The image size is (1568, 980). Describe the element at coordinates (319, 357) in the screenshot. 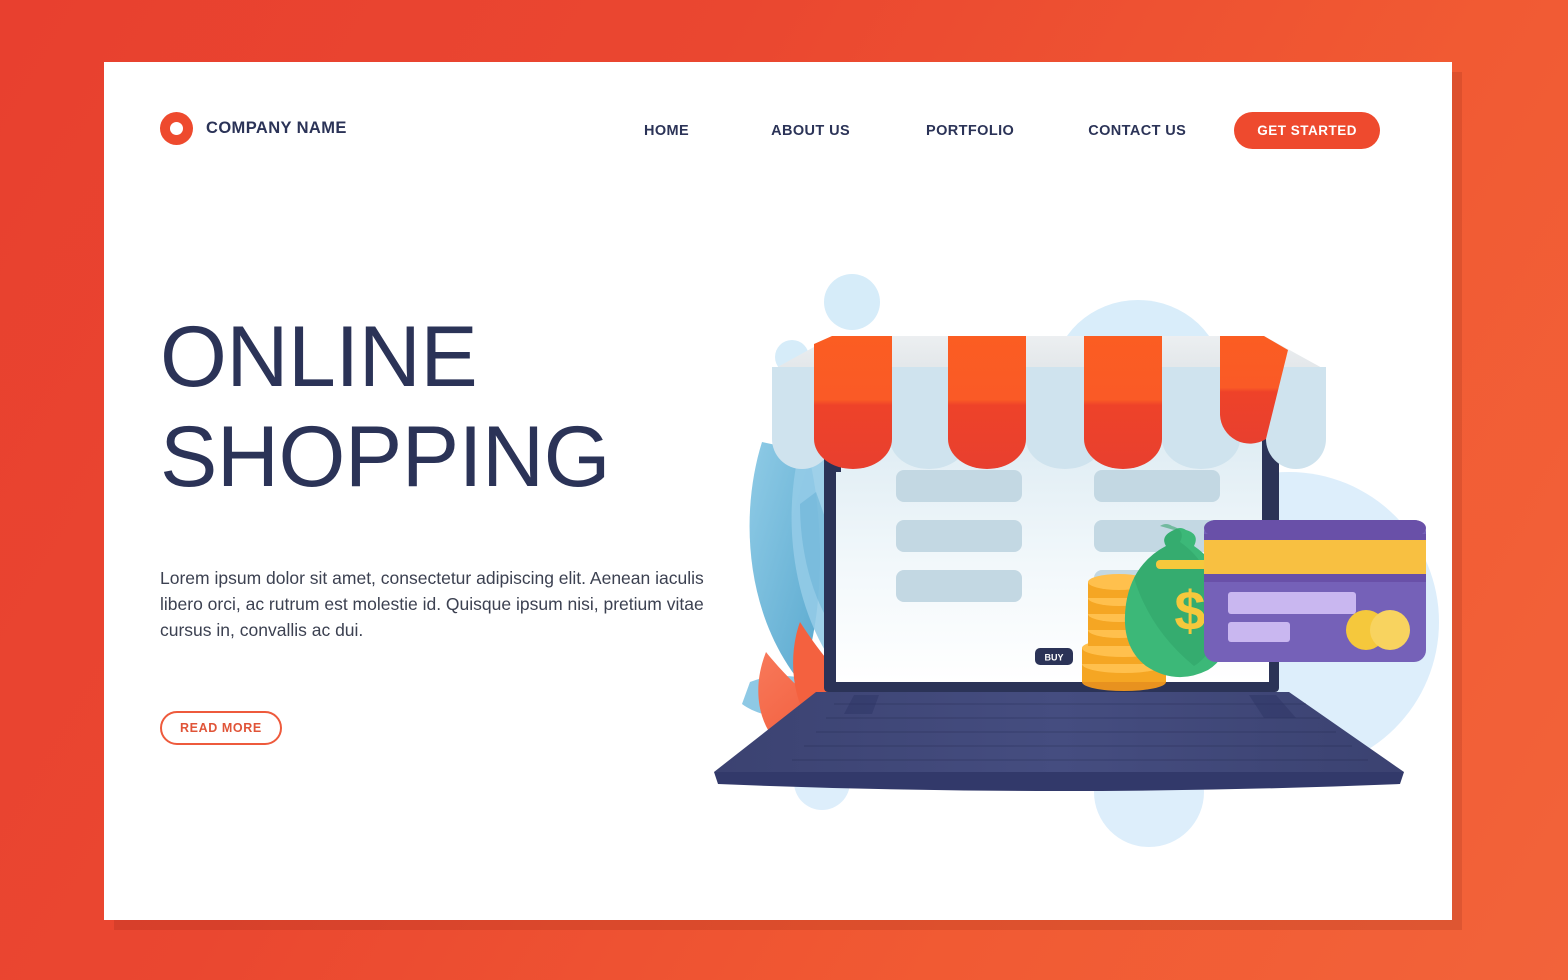

I see `page-title-line-1: ONLINE` at that location.